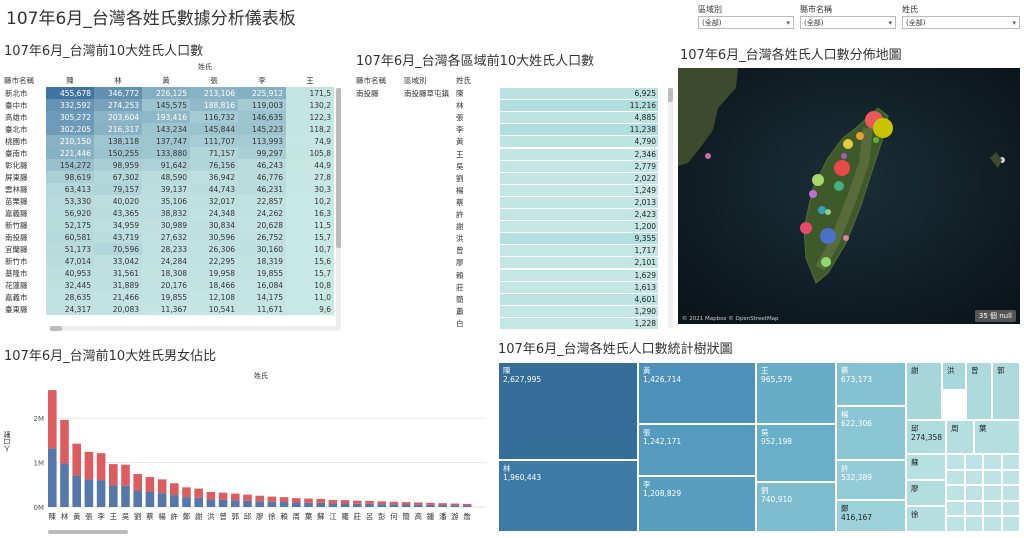  What do you see at coordinates (70, 213) in the screenshot?
I see `table-cell: 56,920` at bounding box center [70, 213].